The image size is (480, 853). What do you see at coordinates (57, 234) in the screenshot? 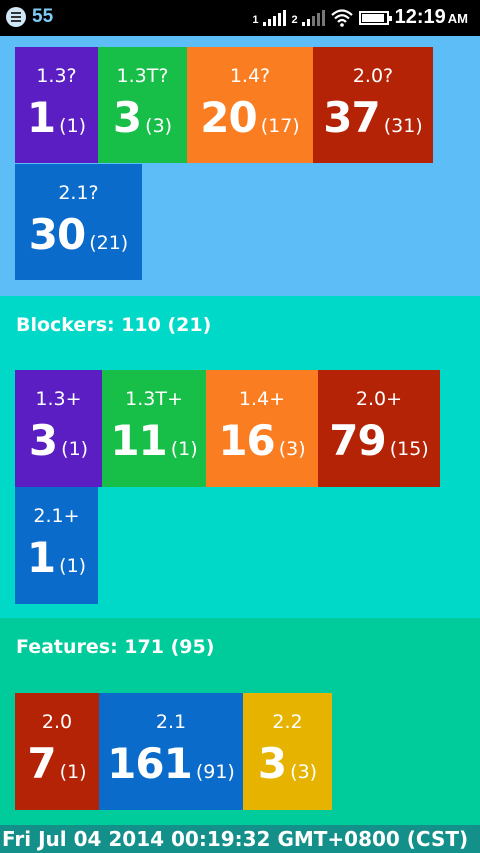
I see `tile-count: 30` at bounding box center [57, 234].